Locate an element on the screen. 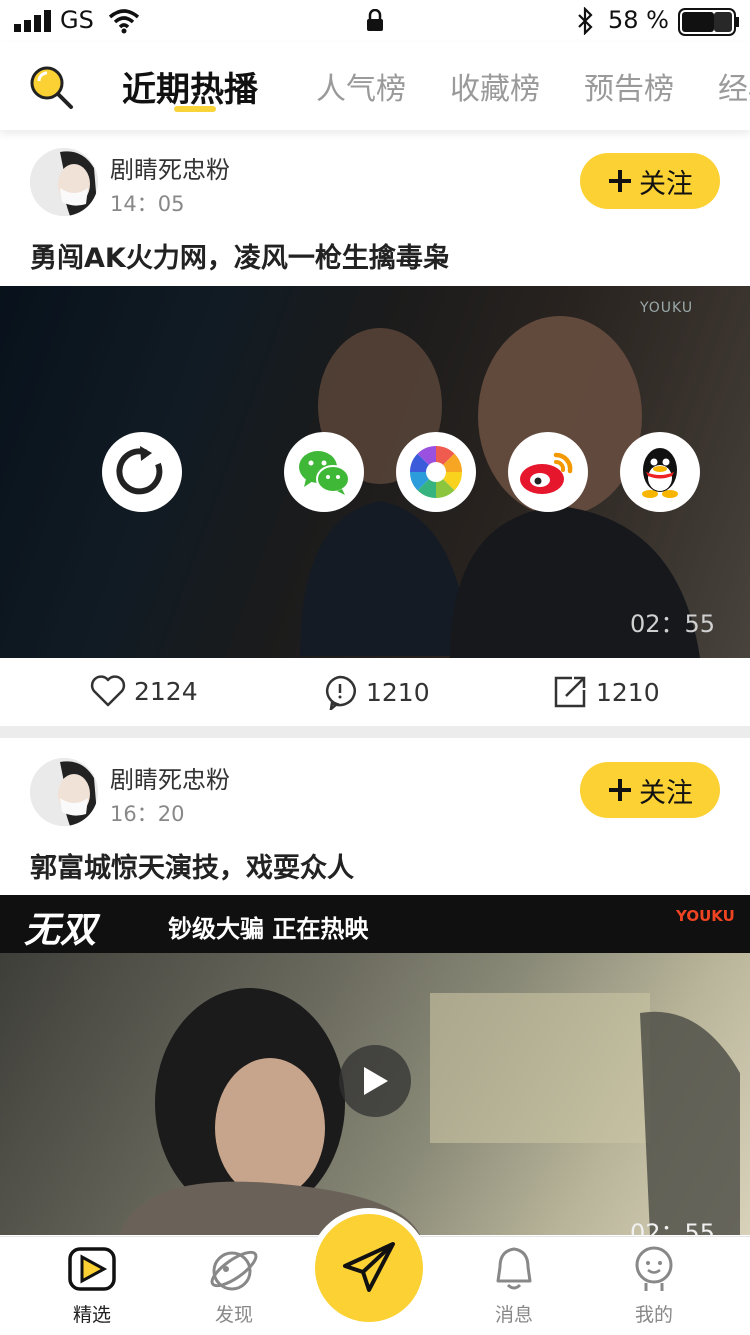 Image resolution: width=750 pixels, height=1335 pixels. play-button is located at coordinates (375, 1081).